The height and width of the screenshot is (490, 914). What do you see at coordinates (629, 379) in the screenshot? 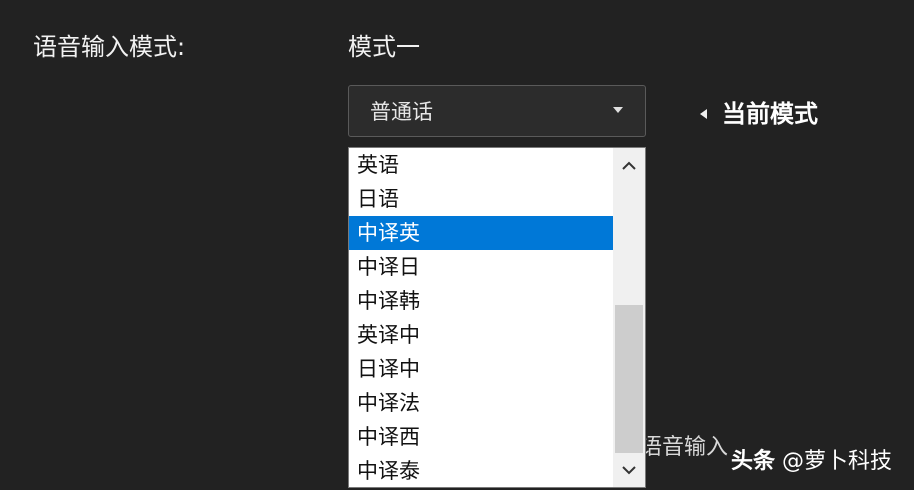
I see `scroll-thumb` at bounding box center [629, 379].